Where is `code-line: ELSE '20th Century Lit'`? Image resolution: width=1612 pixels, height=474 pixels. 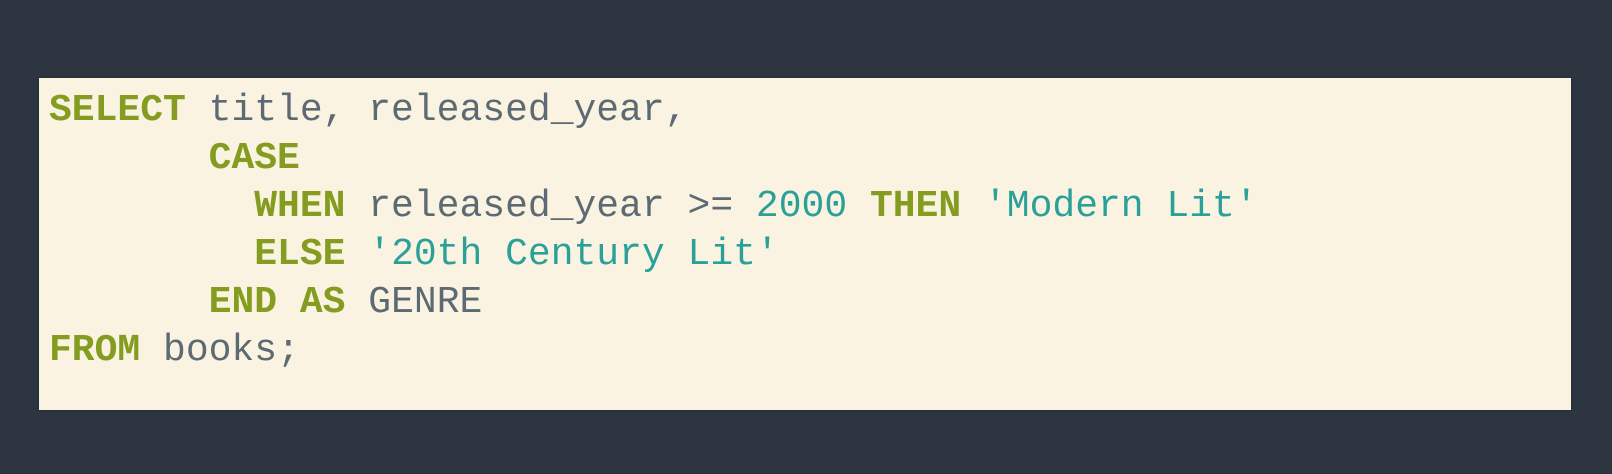 code-line: ELSE '20th Century Lit' is located at coordinates (414, 254).